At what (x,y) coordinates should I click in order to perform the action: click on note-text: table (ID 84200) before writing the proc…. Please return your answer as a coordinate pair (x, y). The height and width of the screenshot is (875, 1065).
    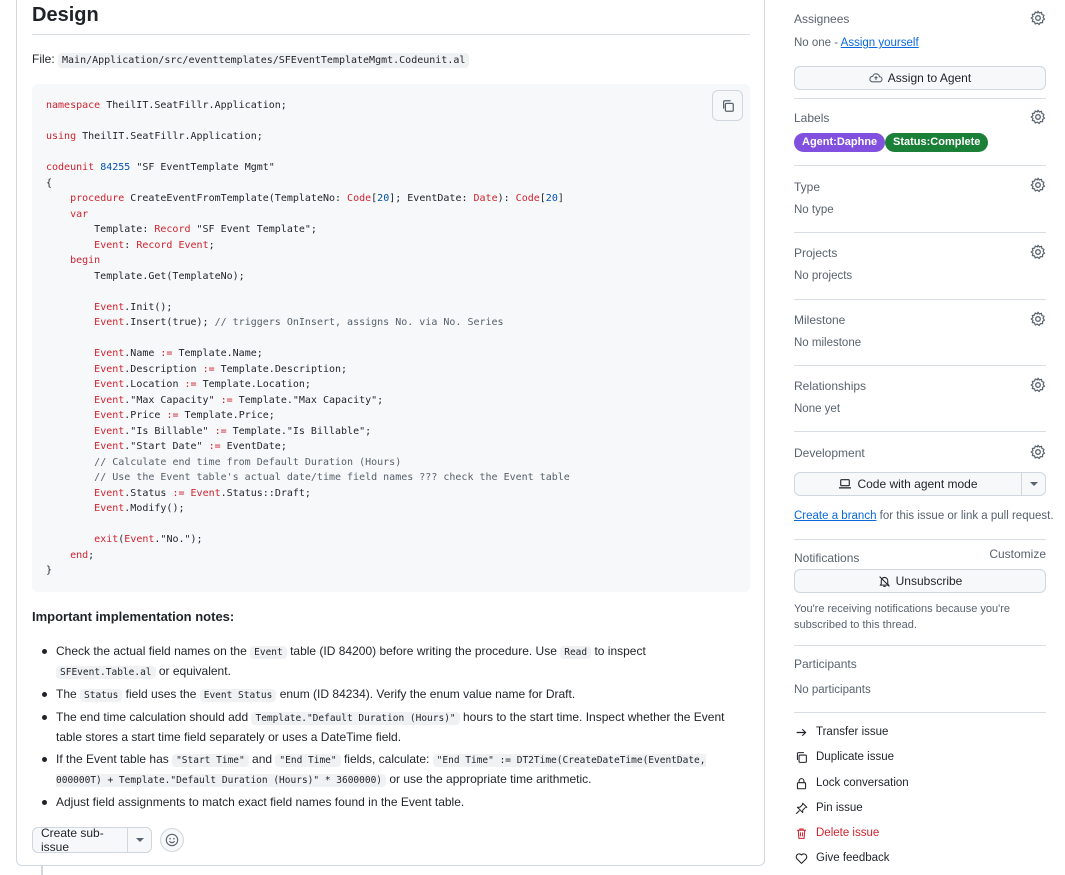
    Looking at the image, I should click on (423, 651).